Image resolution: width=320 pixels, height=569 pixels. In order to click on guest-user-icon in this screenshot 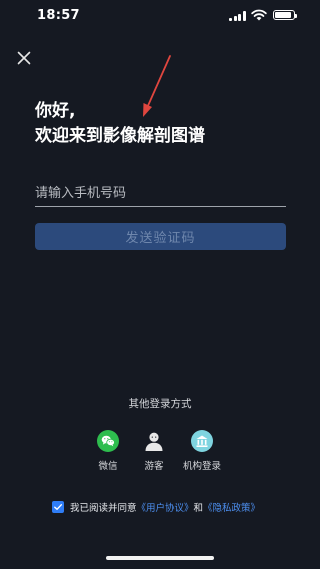, I will do `click(154, 441)`.